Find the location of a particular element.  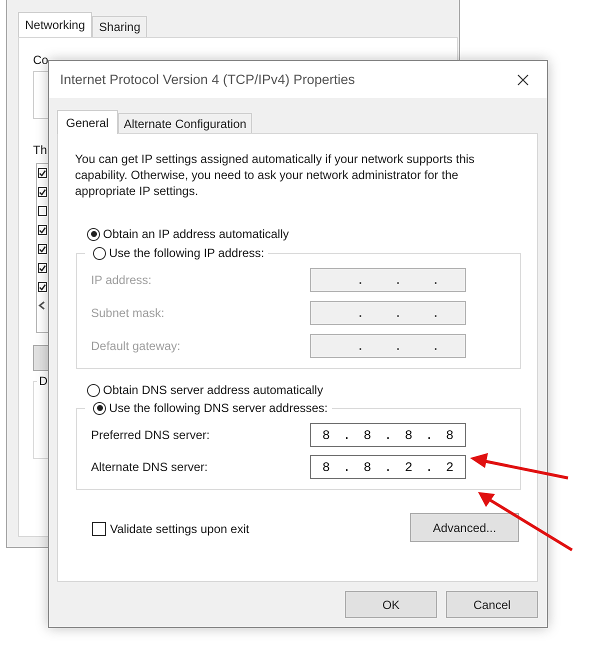

validate-checkbox: Validate settings upon exit is located at coordinates (171, 529).